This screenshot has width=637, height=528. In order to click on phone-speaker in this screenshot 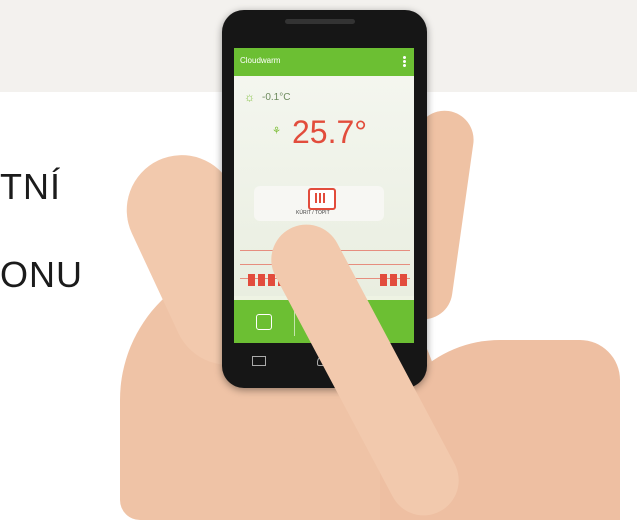, I will do `click(320, 21)`.